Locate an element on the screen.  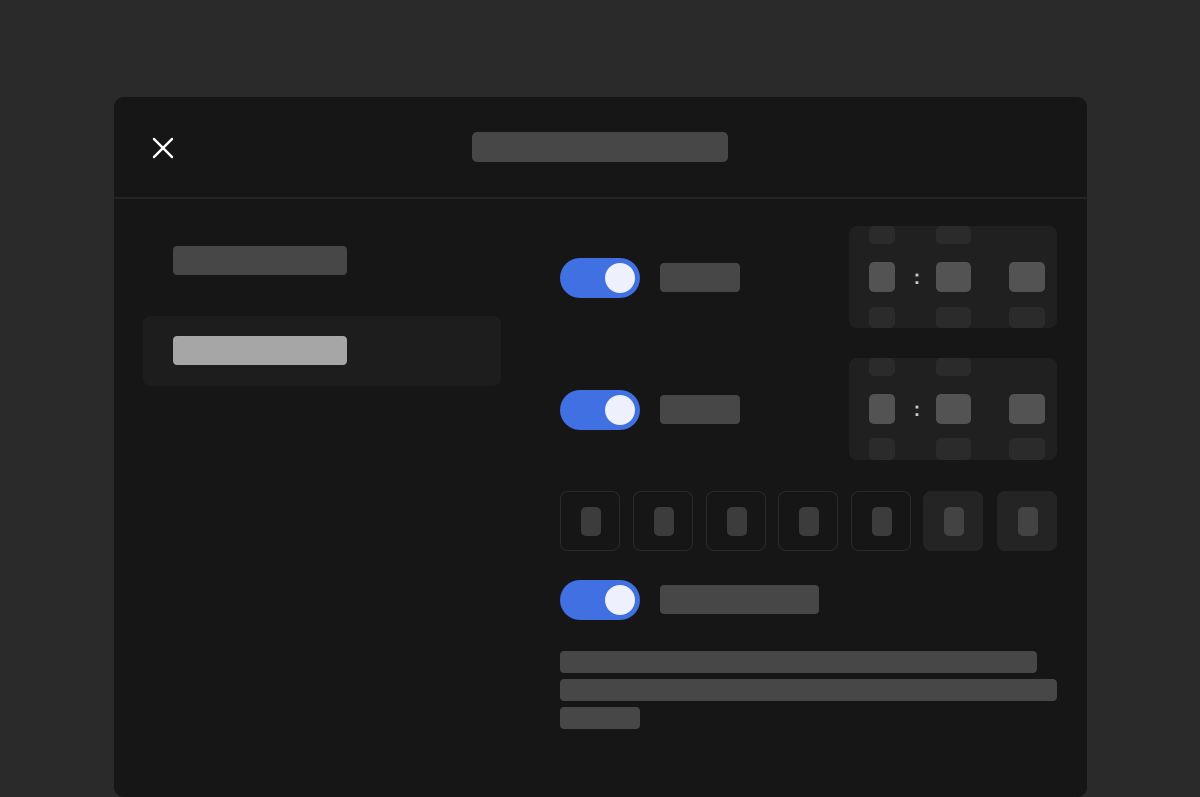
dialog-title is located at coordinates (600, 147).